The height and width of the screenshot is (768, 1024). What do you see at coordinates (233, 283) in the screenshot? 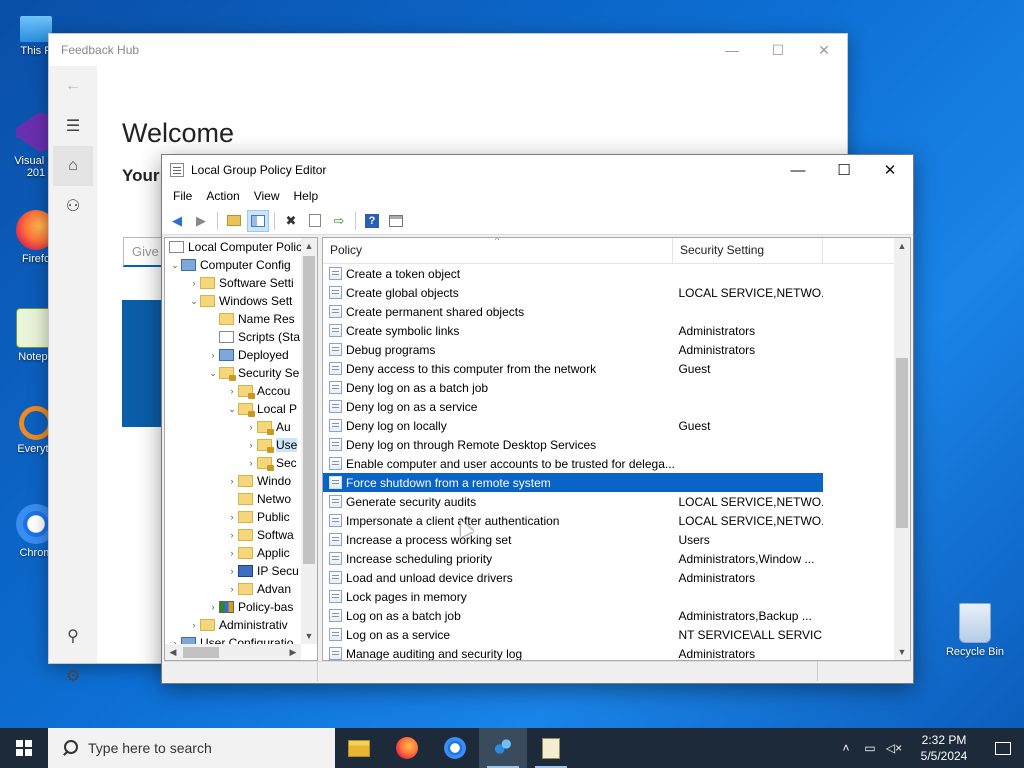
I see `tree-node: › Software Setti` at bounding box center [233, 283].